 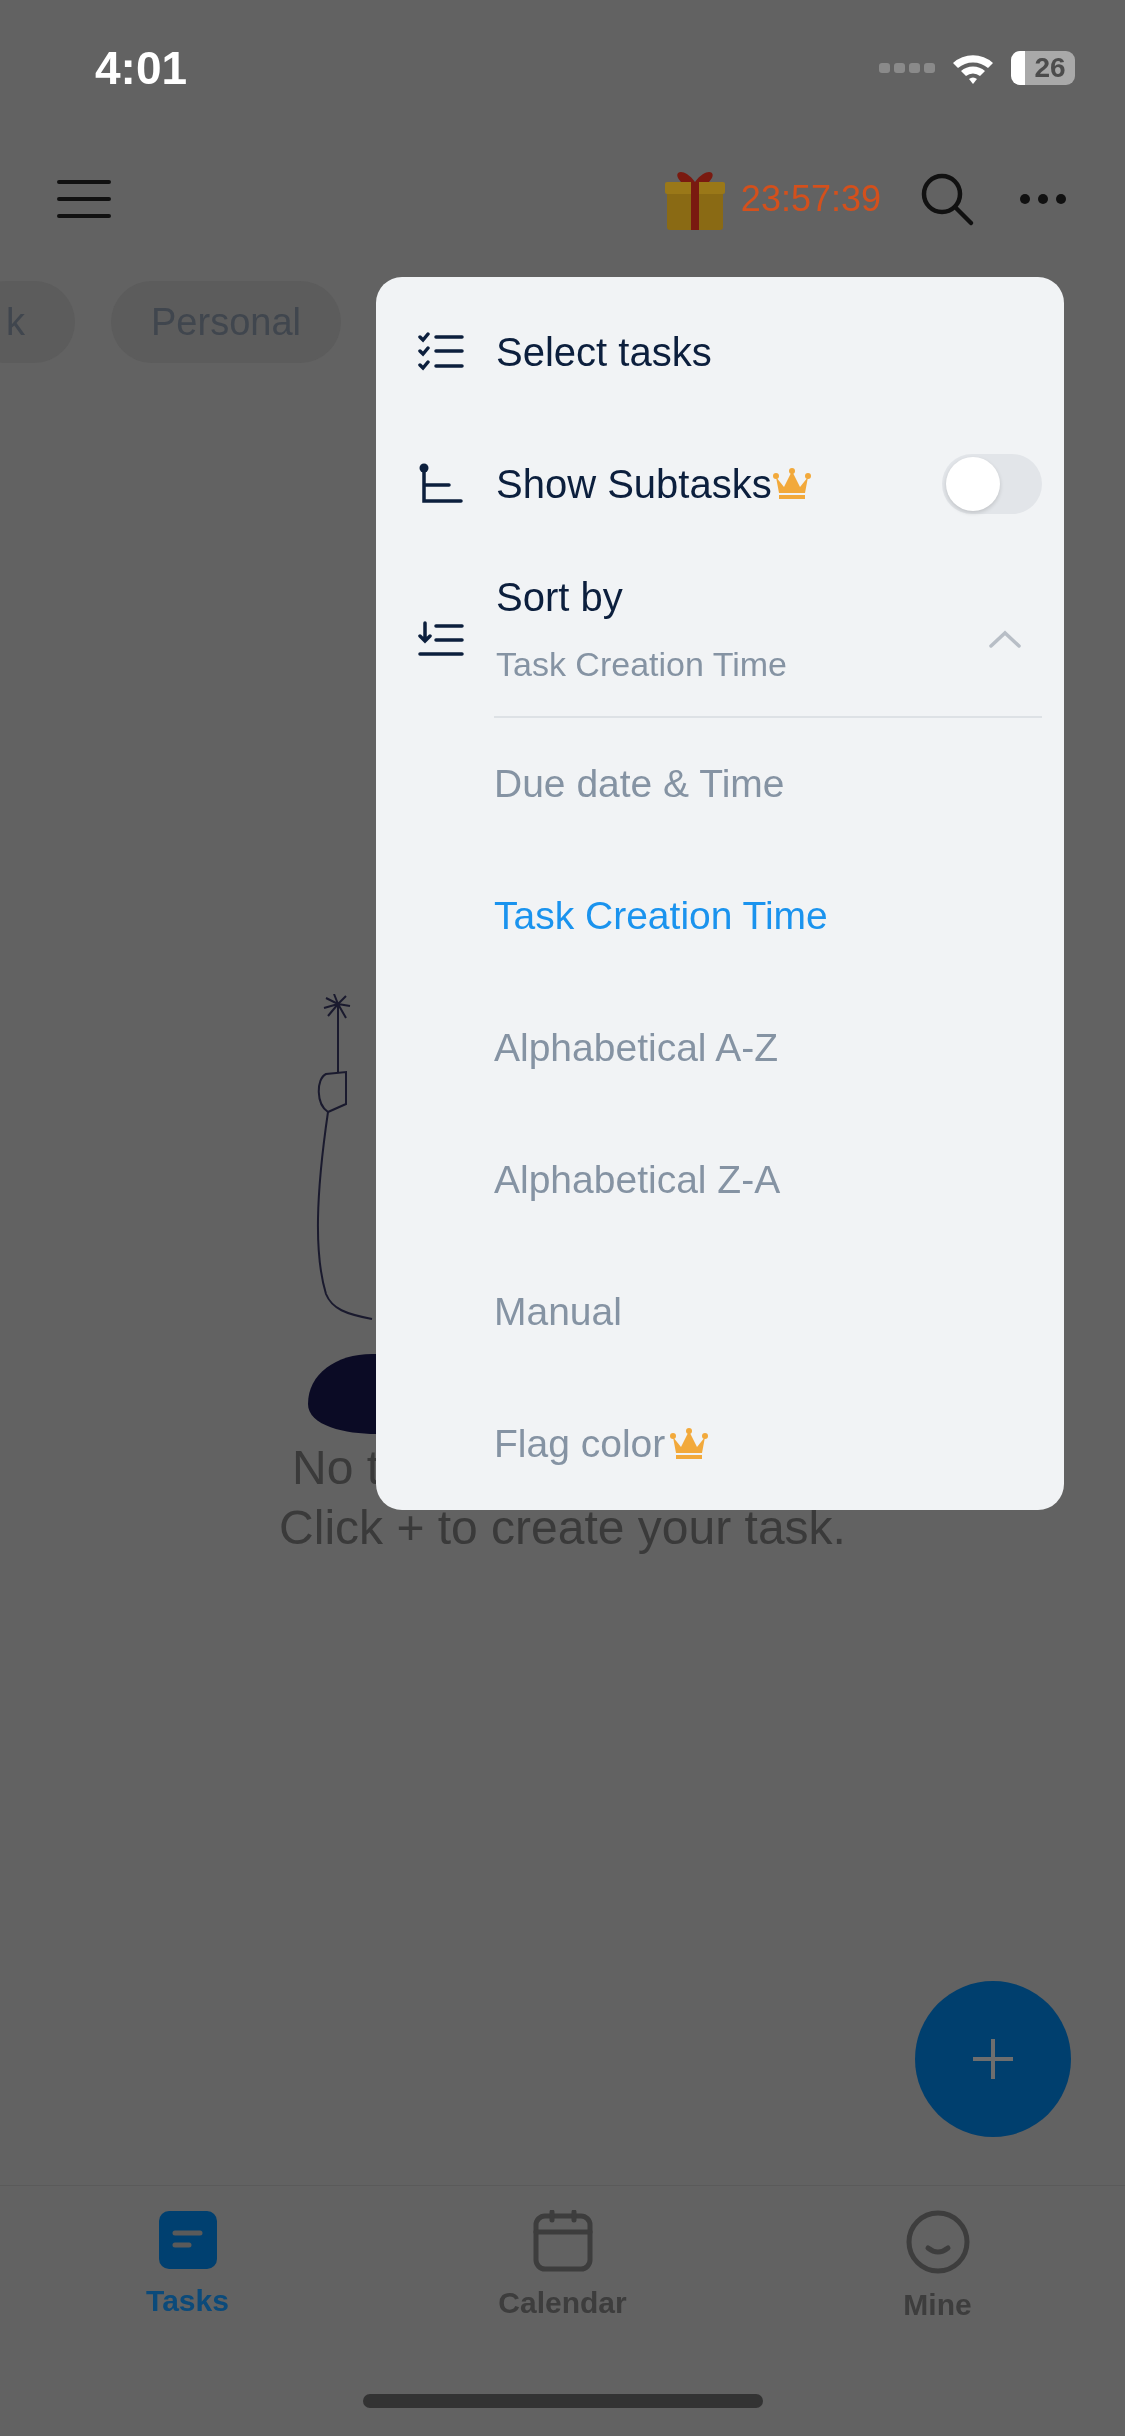 What do you see at coordinates (634, 484) in the screenshot?
I see `menu-item-label: Show Subtasks` at bounding box center [634, 484].